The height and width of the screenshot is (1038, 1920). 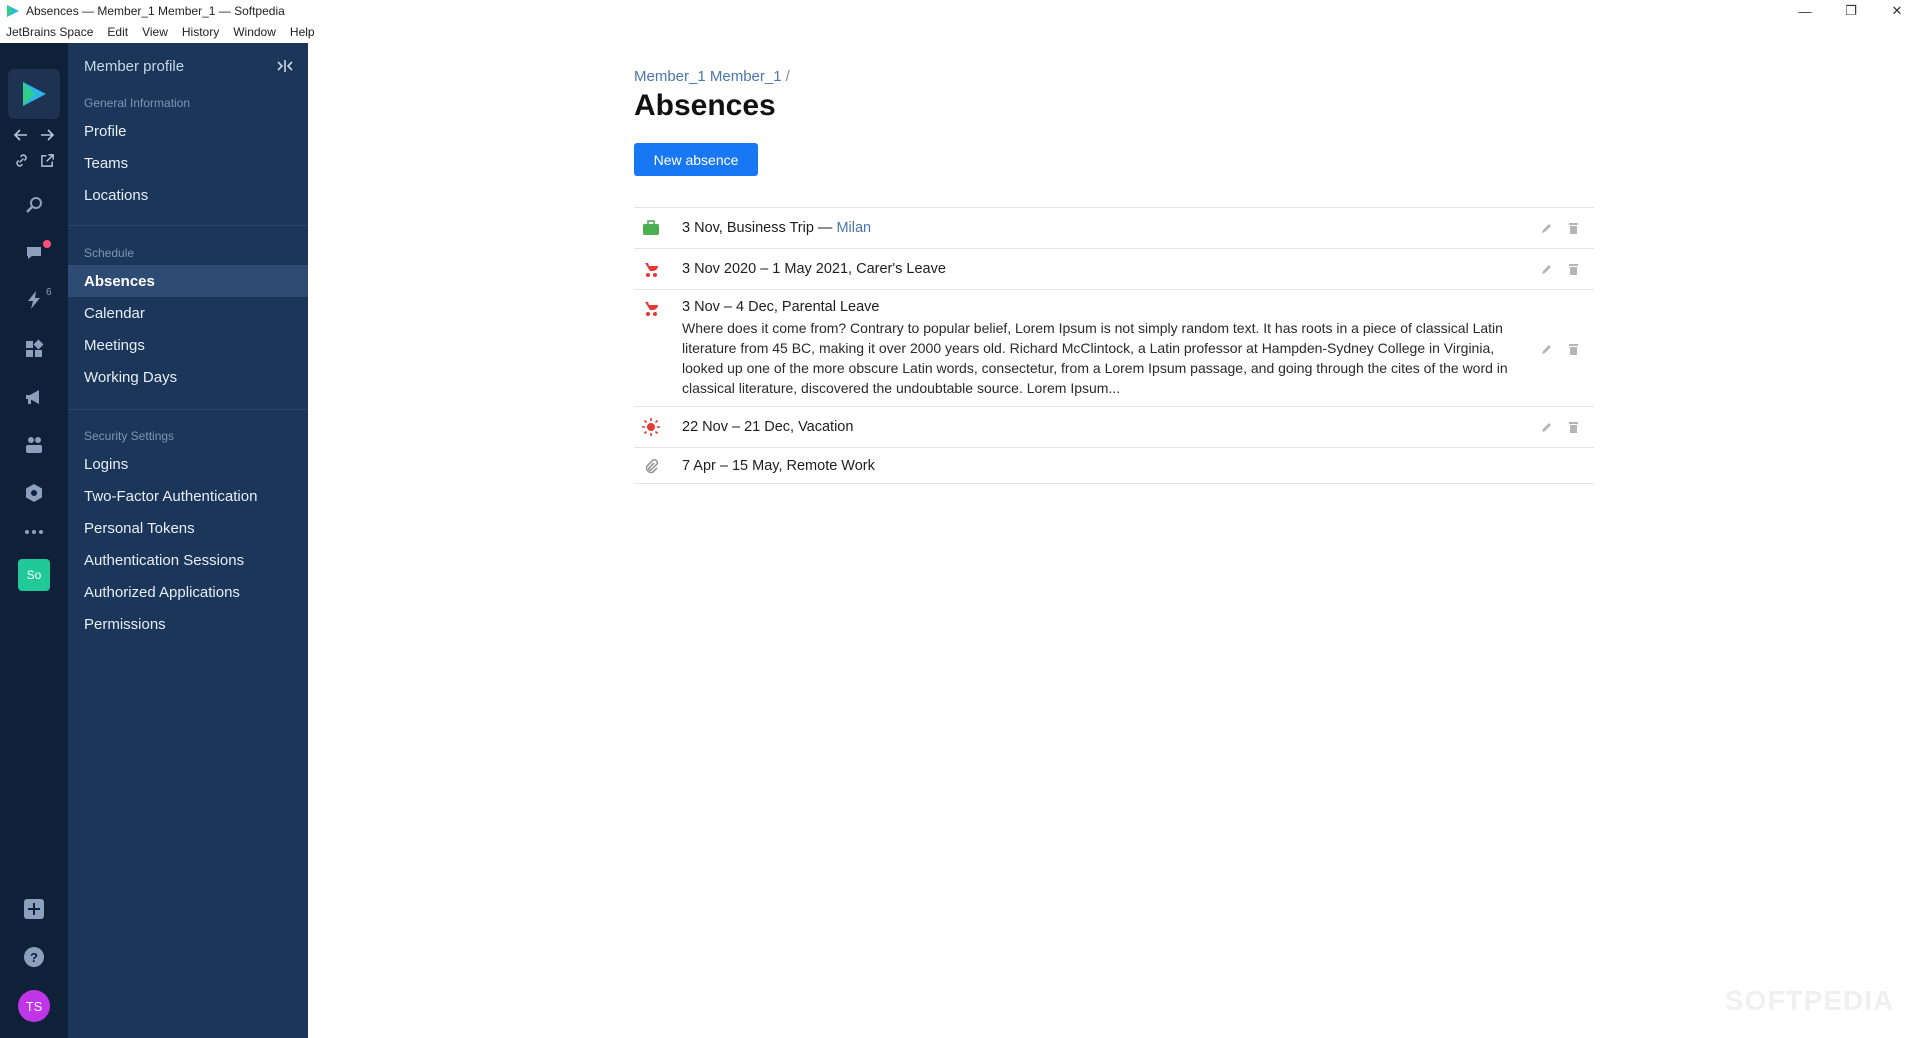 What do you see at coordinates (34, 397) in the screenshot?
I see `megaphone-icon` at bounding box center [34, 397].